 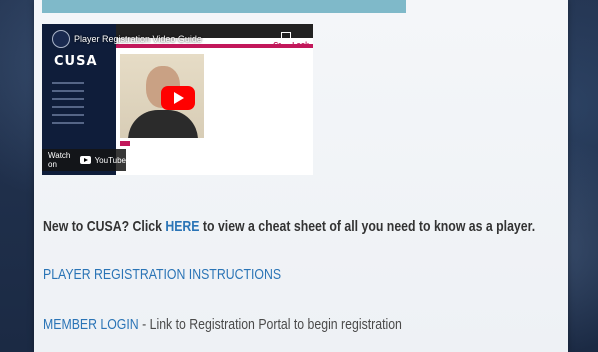 I want to click on player-registration-instructions-link: PLAYER REGISTRATION INSTRUCTIONS, so click(x=162, y=274).